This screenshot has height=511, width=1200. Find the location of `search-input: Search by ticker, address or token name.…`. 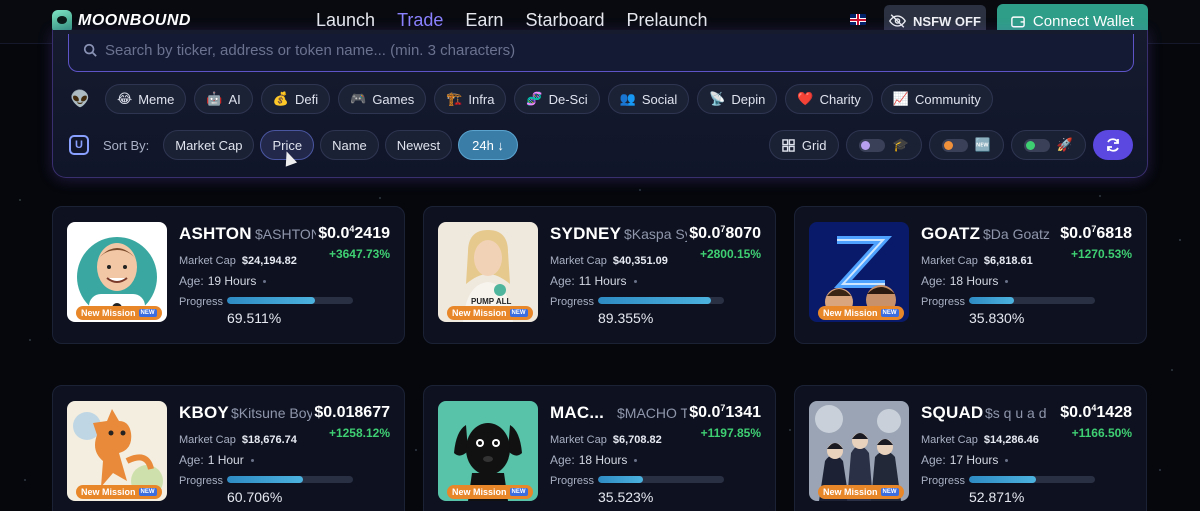

search-input: Search by ticker, address or token name.… is located at coordinates (601, 53).